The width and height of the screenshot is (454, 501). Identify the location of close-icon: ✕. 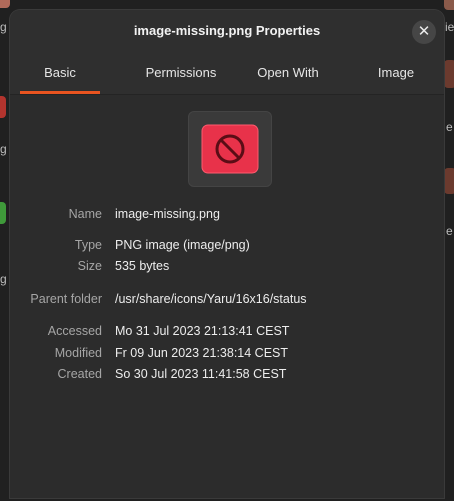
(424, 31).